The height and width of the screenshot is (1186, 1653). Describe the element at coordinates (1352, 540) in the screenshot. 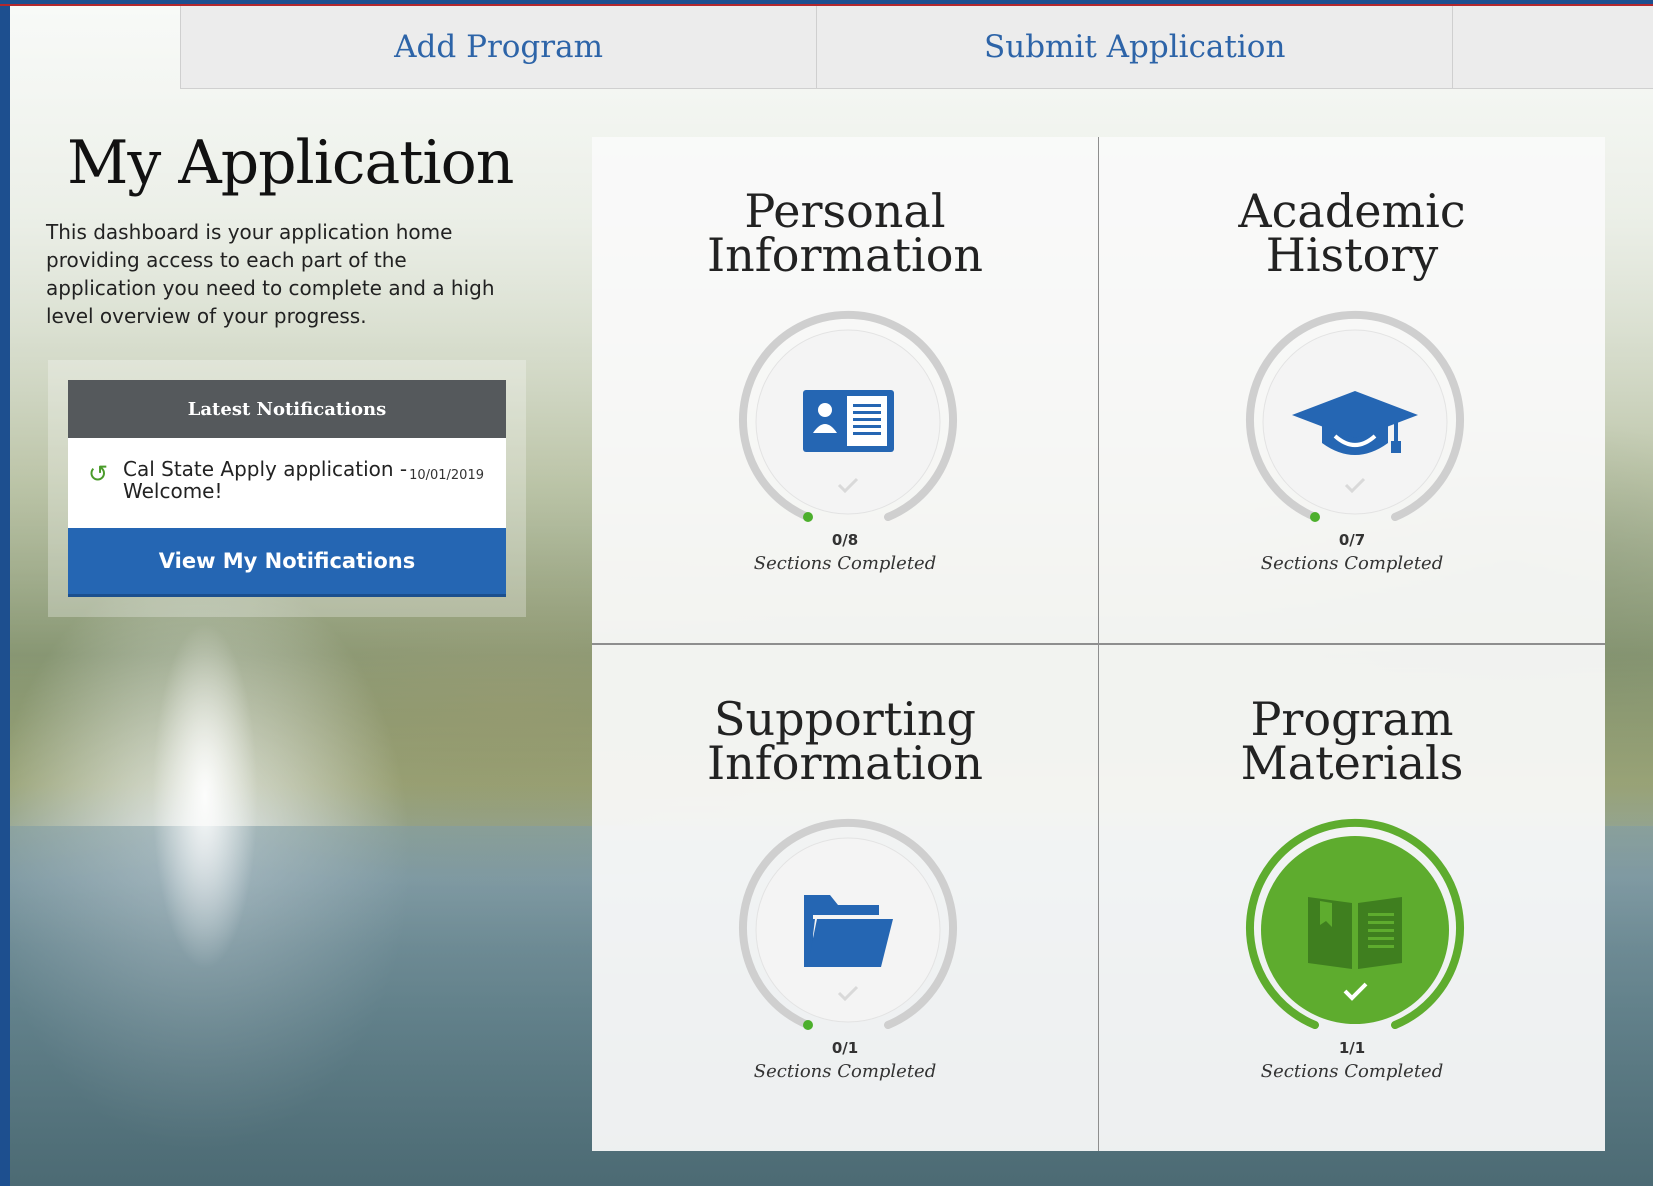

I see `progress-count: 0/7` at that location.